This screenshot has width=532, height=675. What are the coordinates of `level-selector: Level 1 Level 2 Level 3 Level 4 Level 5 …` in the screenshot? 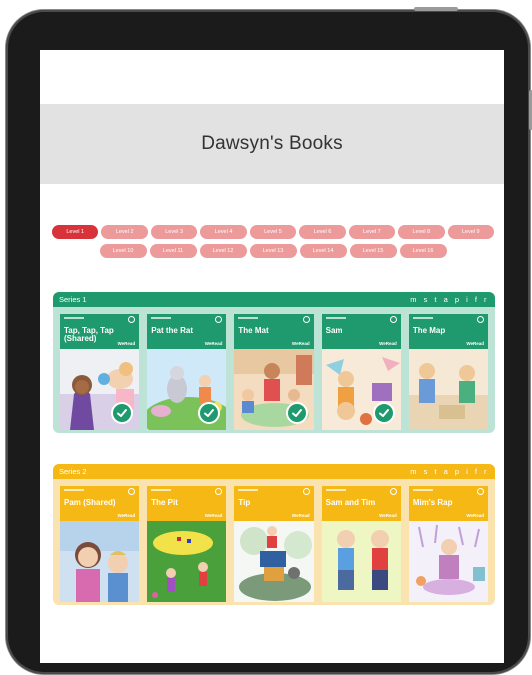 It's located at (273, 244).